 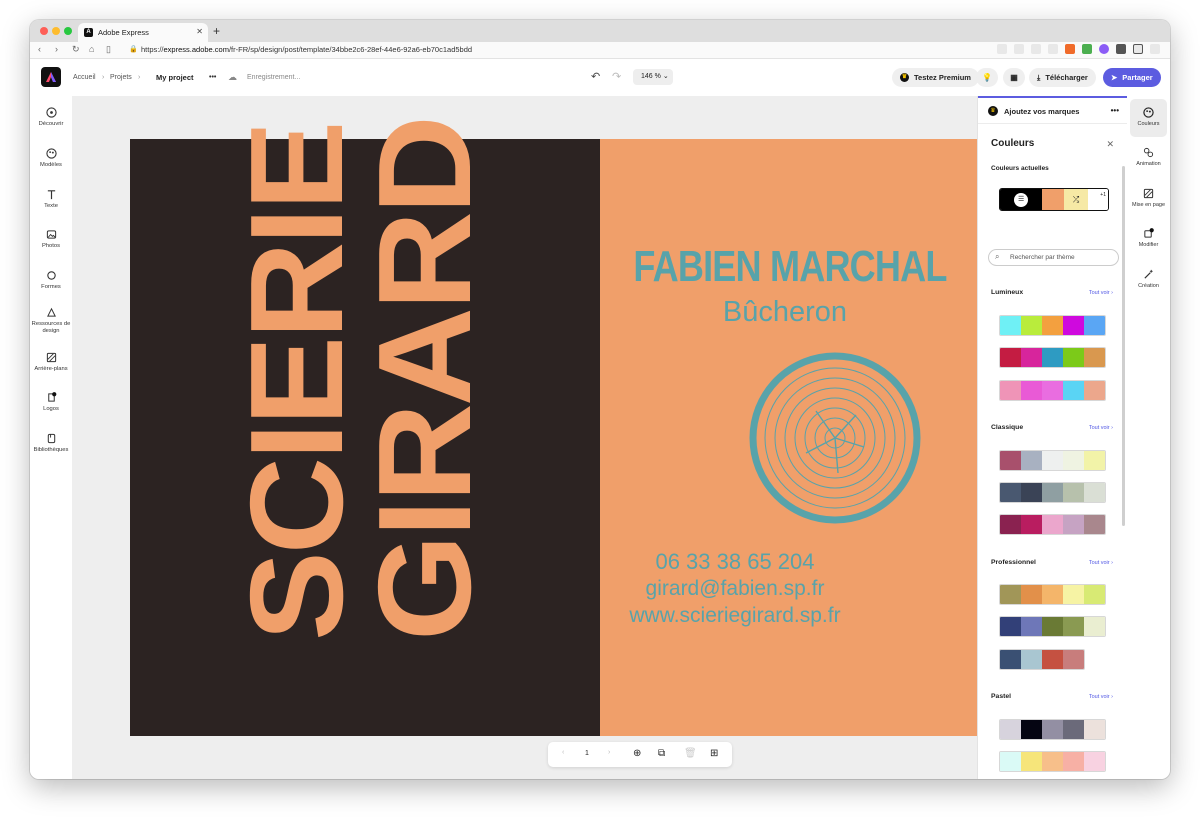 I want to click on shuffle-icon: ⤮, so click(x=1076, y=200).